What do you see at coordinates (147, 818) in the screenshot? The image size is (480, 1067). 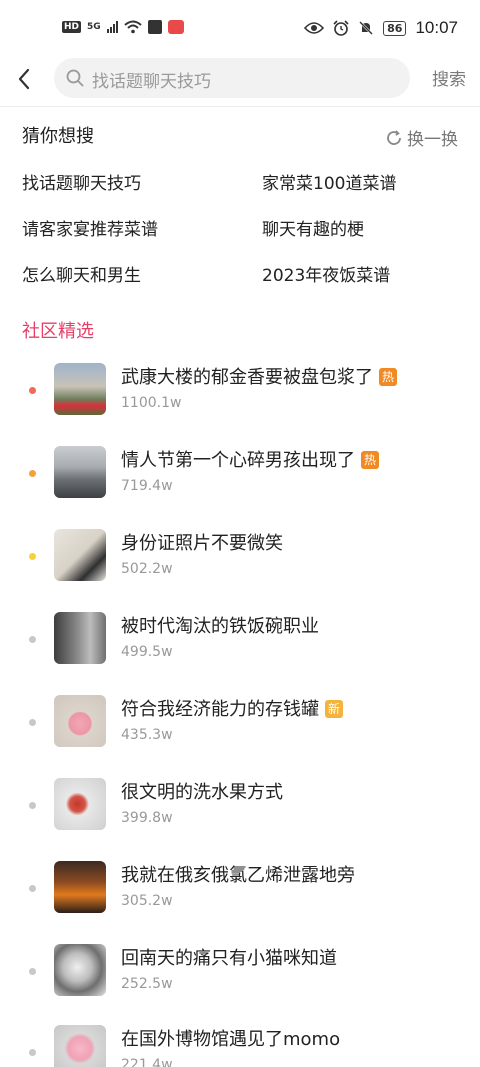 I see `view-count: 399.8w` at bounding box center [147, 818].